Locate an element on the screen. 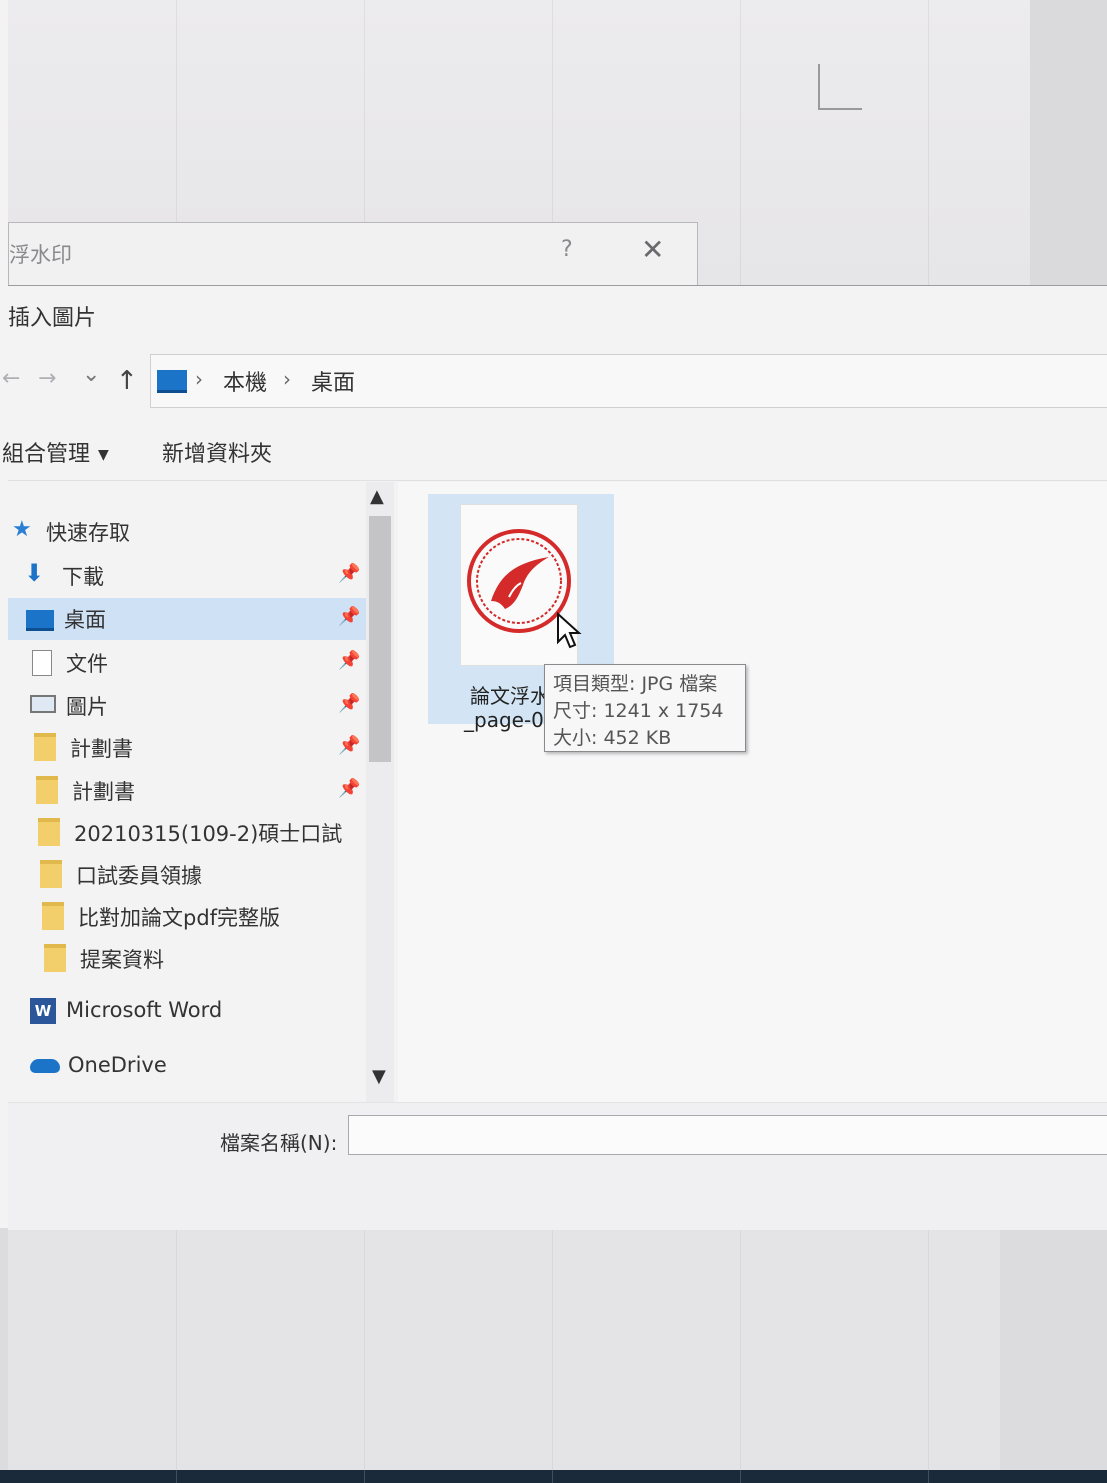 The width and height of the screenshot is (1107, 1483). divider is located at coordinates (557, 480).